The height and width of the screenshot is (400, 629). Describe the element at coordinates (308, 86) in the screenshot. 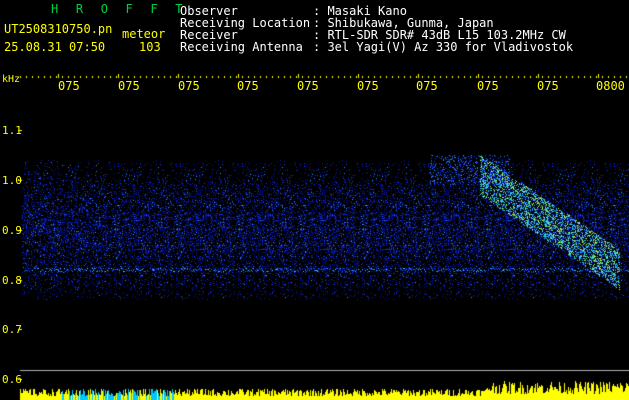

I see `x-tick-5: 075` at that location.